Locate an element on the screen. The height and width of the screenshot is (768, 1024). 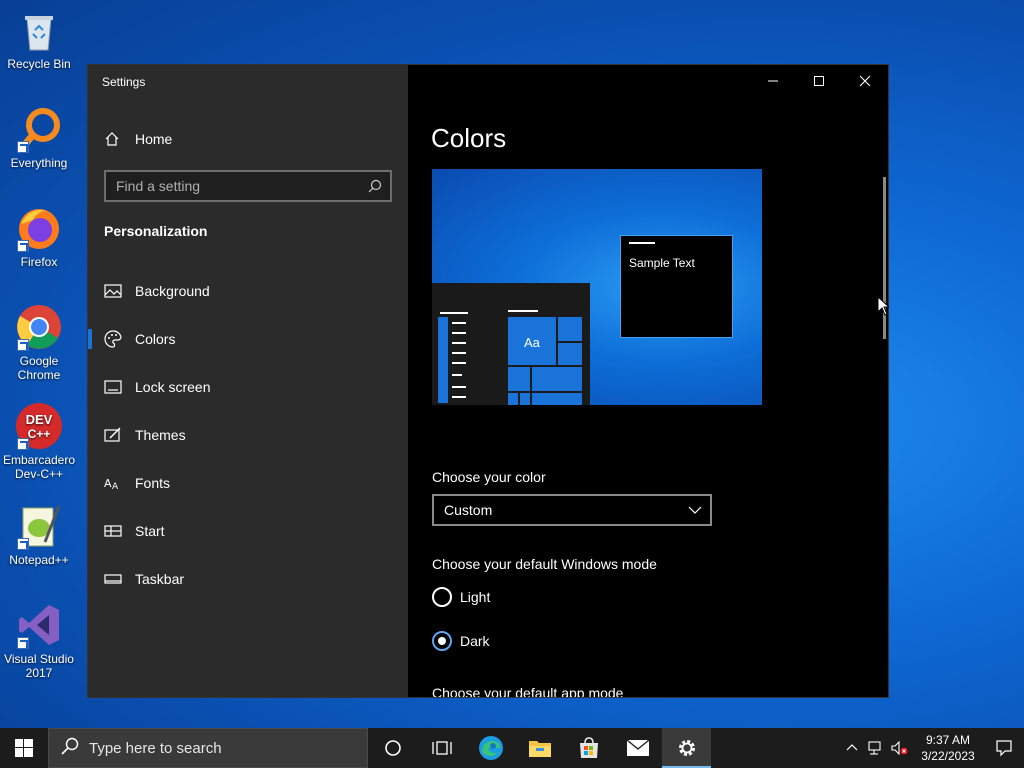
chevron-down-icon is located at coordinates (695, 511).